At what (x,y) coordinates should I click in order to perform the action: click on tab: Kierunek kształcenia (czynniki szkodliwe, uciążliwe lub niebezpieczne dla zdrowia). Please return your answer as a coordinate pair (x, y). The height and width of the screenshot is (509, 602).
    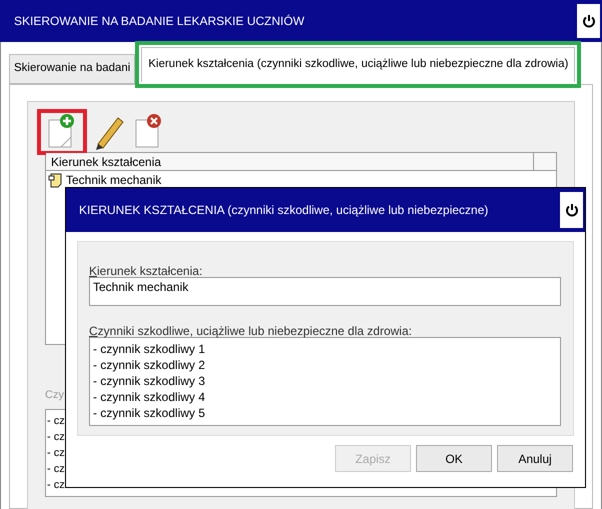
    Looking at the image, I should click on (358, 64).